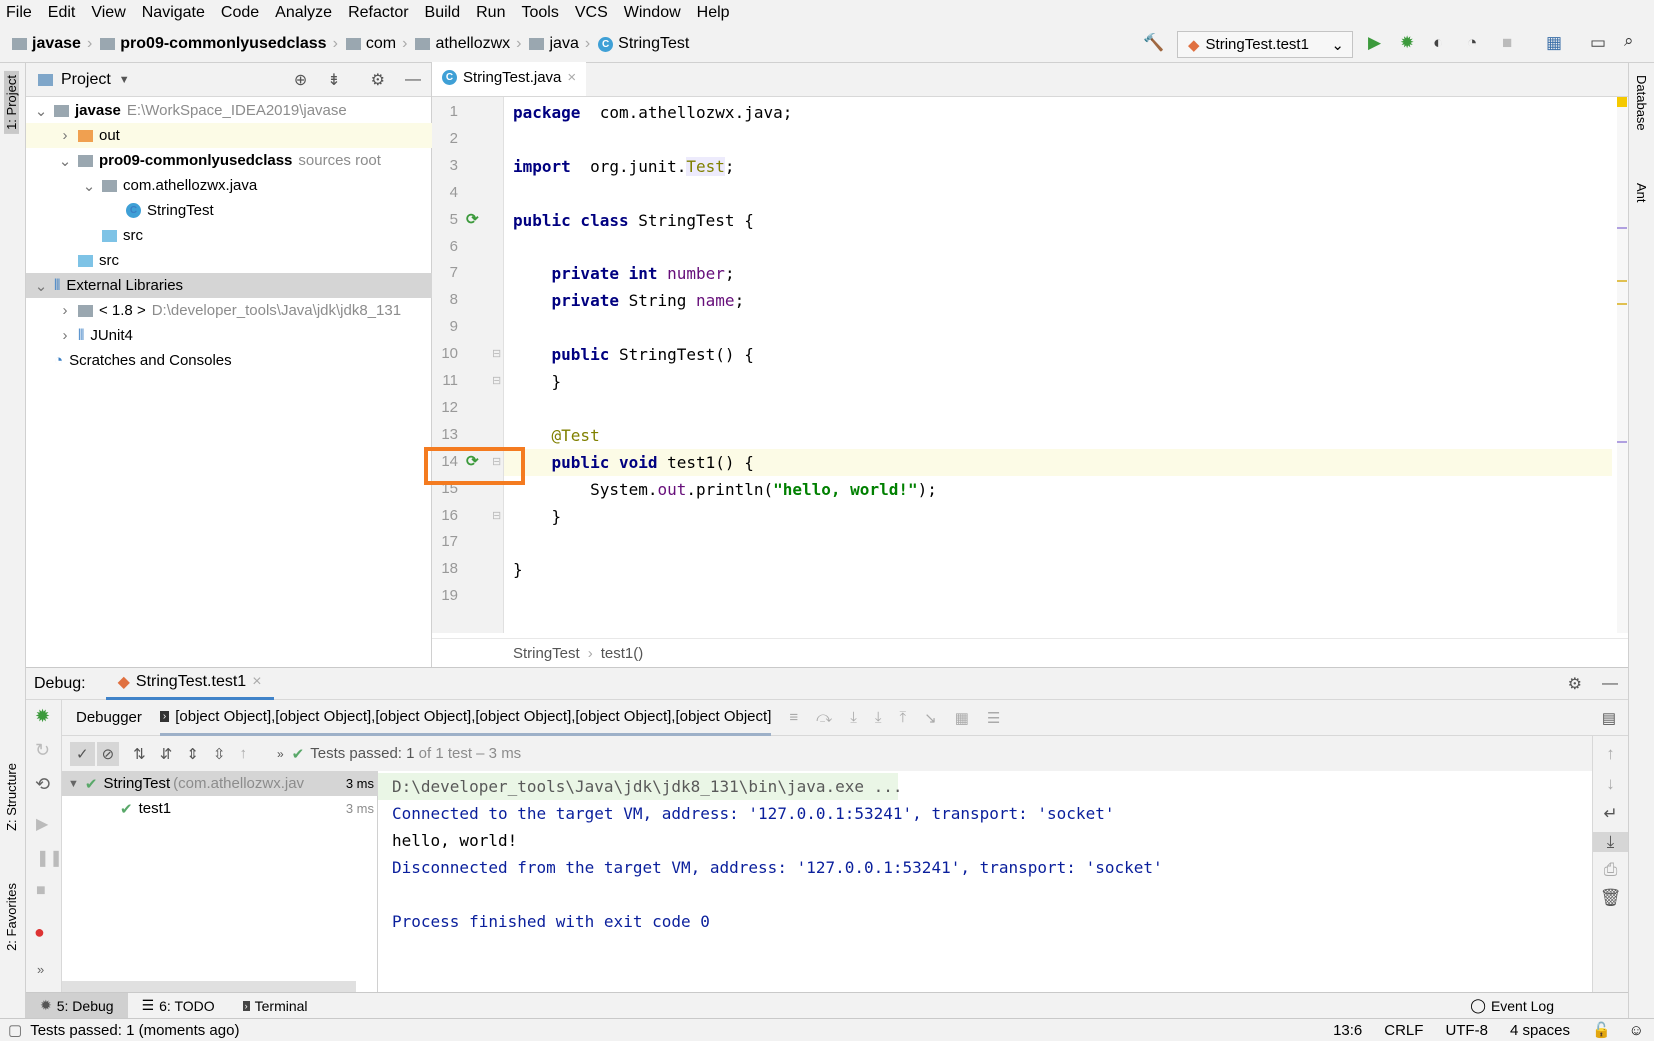  I want to click on resume-icon: ▶, so click(42, 824).